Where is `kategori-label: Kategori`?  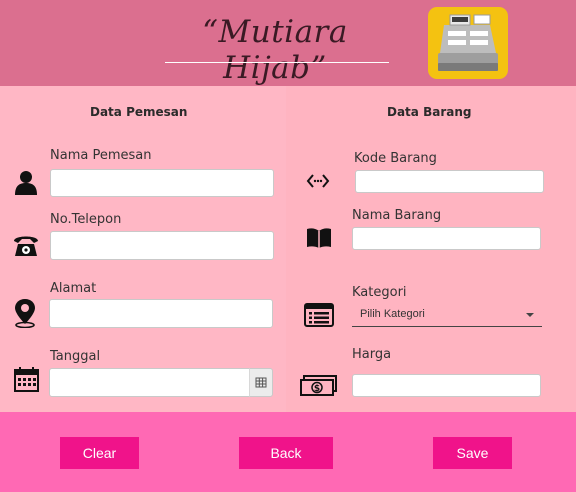 kategori-label: Kategori is located at coordinates (379, 292).